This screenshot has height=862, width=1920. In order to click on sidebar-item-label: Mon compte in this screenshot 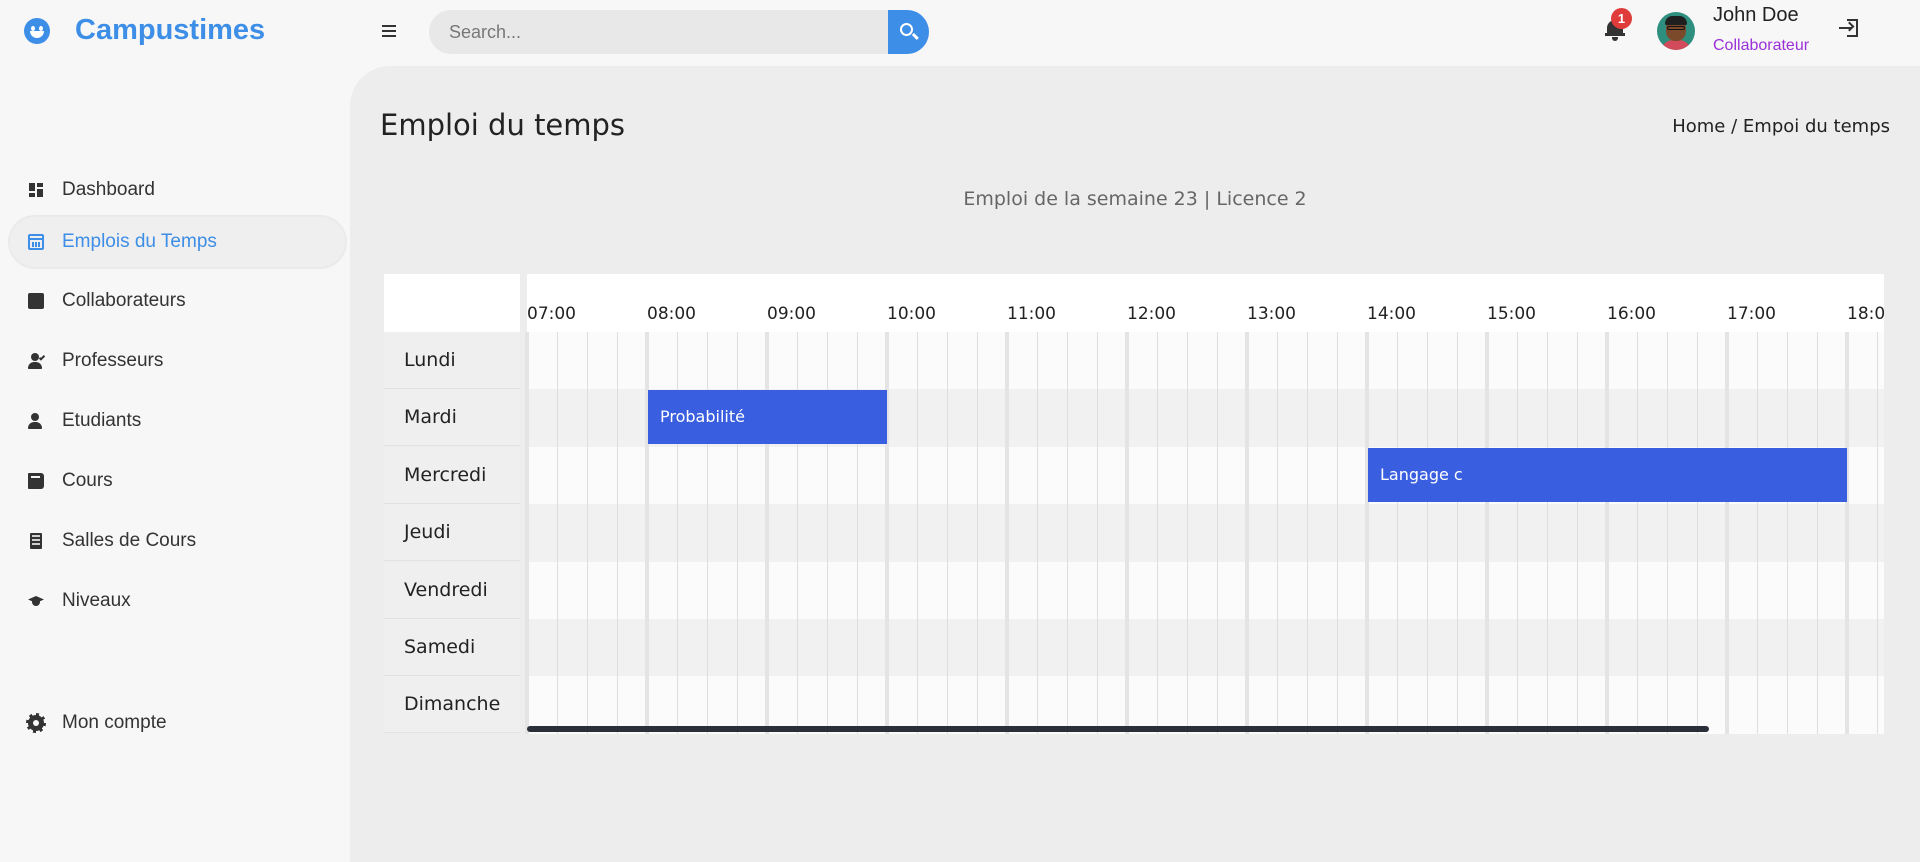, I will do `click(114, 722)`.